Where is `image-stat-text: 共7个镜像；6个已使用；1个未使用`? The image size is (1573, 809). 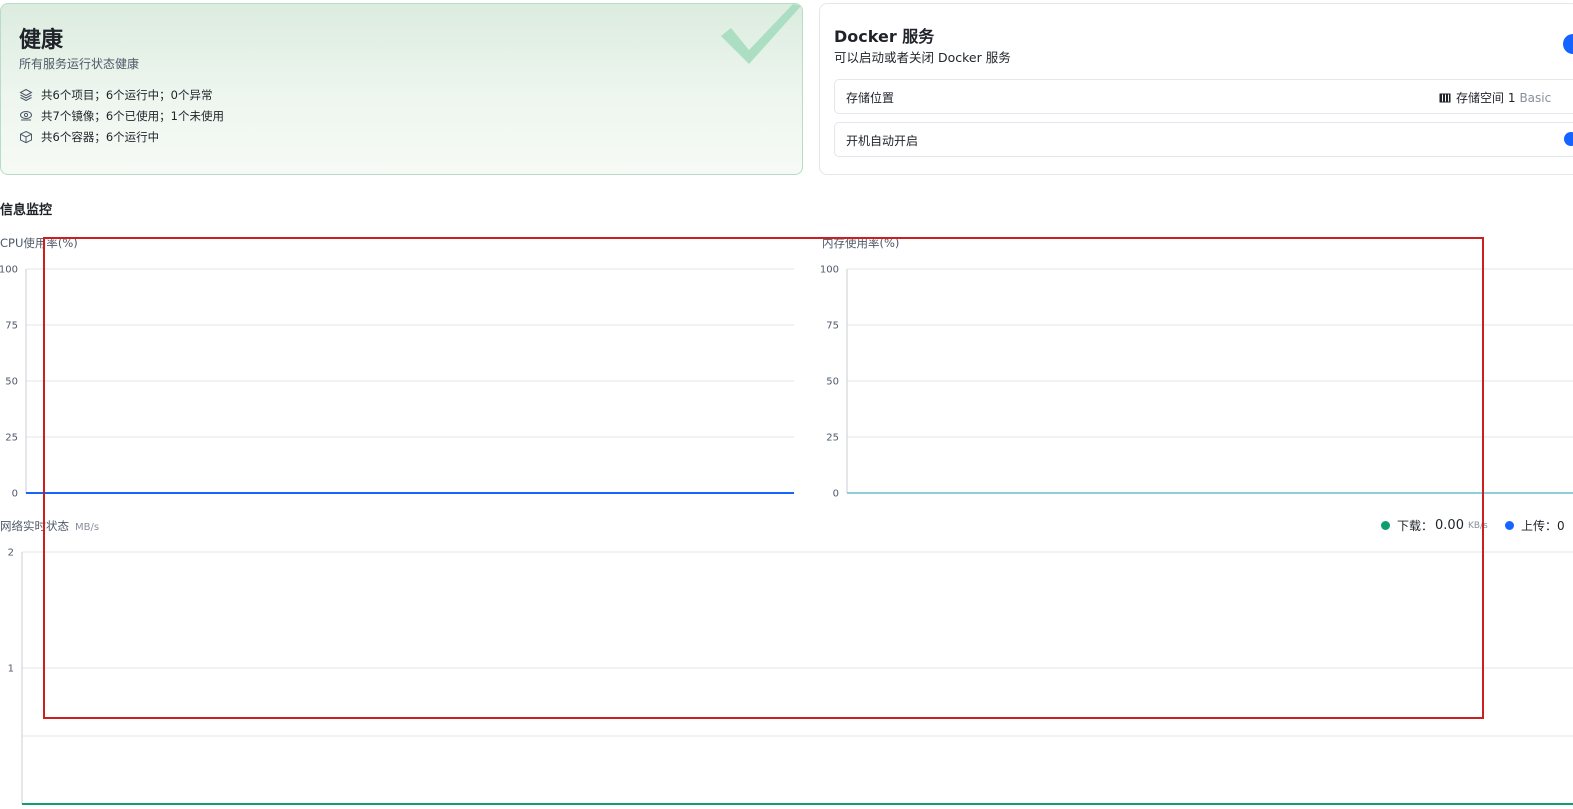
image-stat-text: 共7个镜像；6个已使用；1个未使用 is located at coordinates (132, 116).